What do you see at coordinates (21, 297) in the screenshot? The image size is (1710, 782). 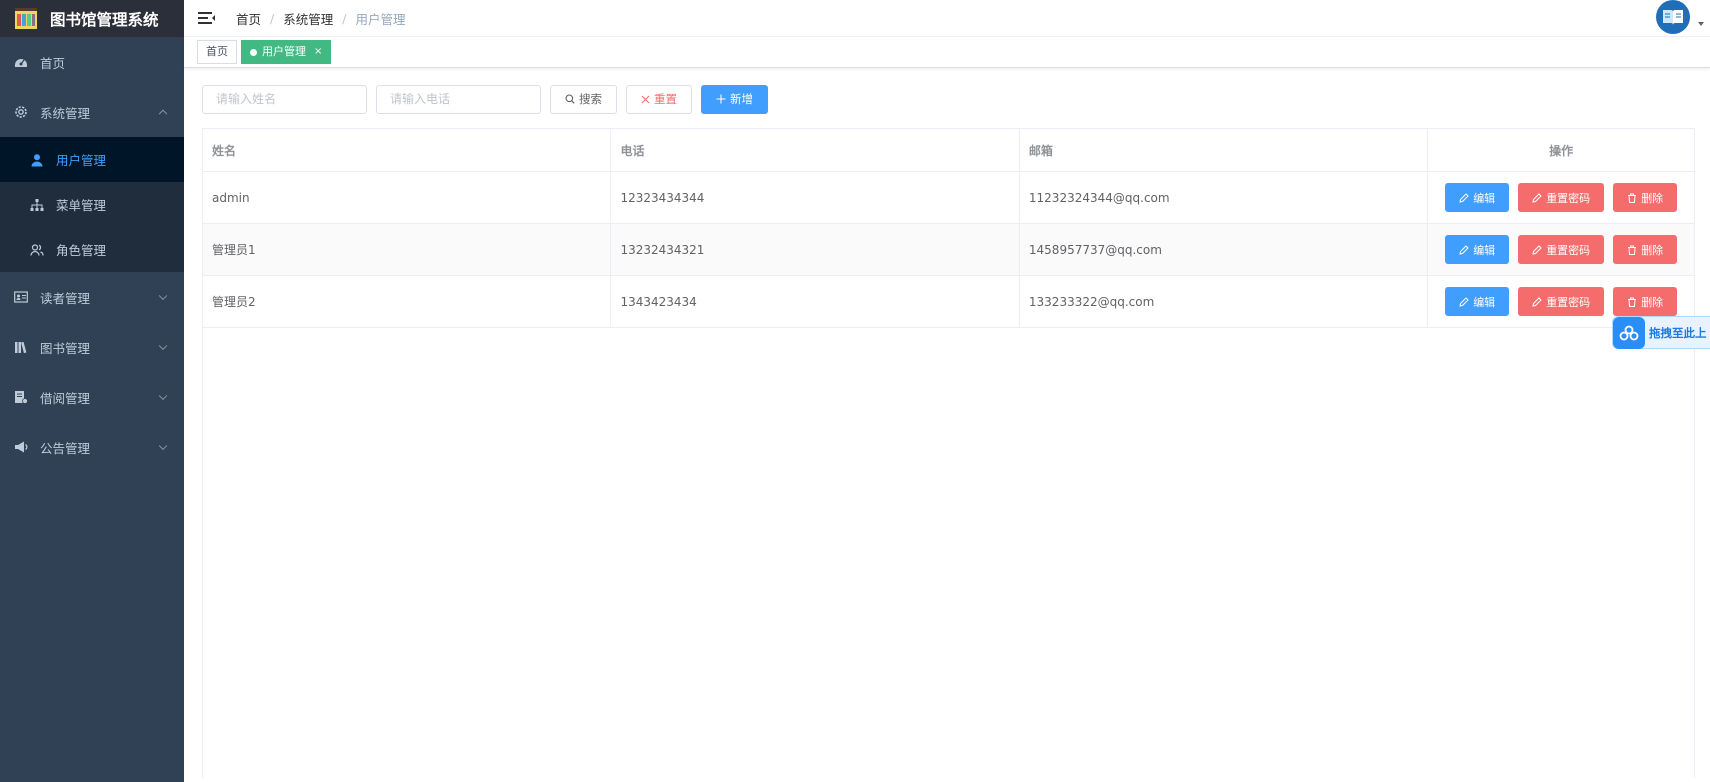 I see `id-card-icon` at bounding box center [21, 297].